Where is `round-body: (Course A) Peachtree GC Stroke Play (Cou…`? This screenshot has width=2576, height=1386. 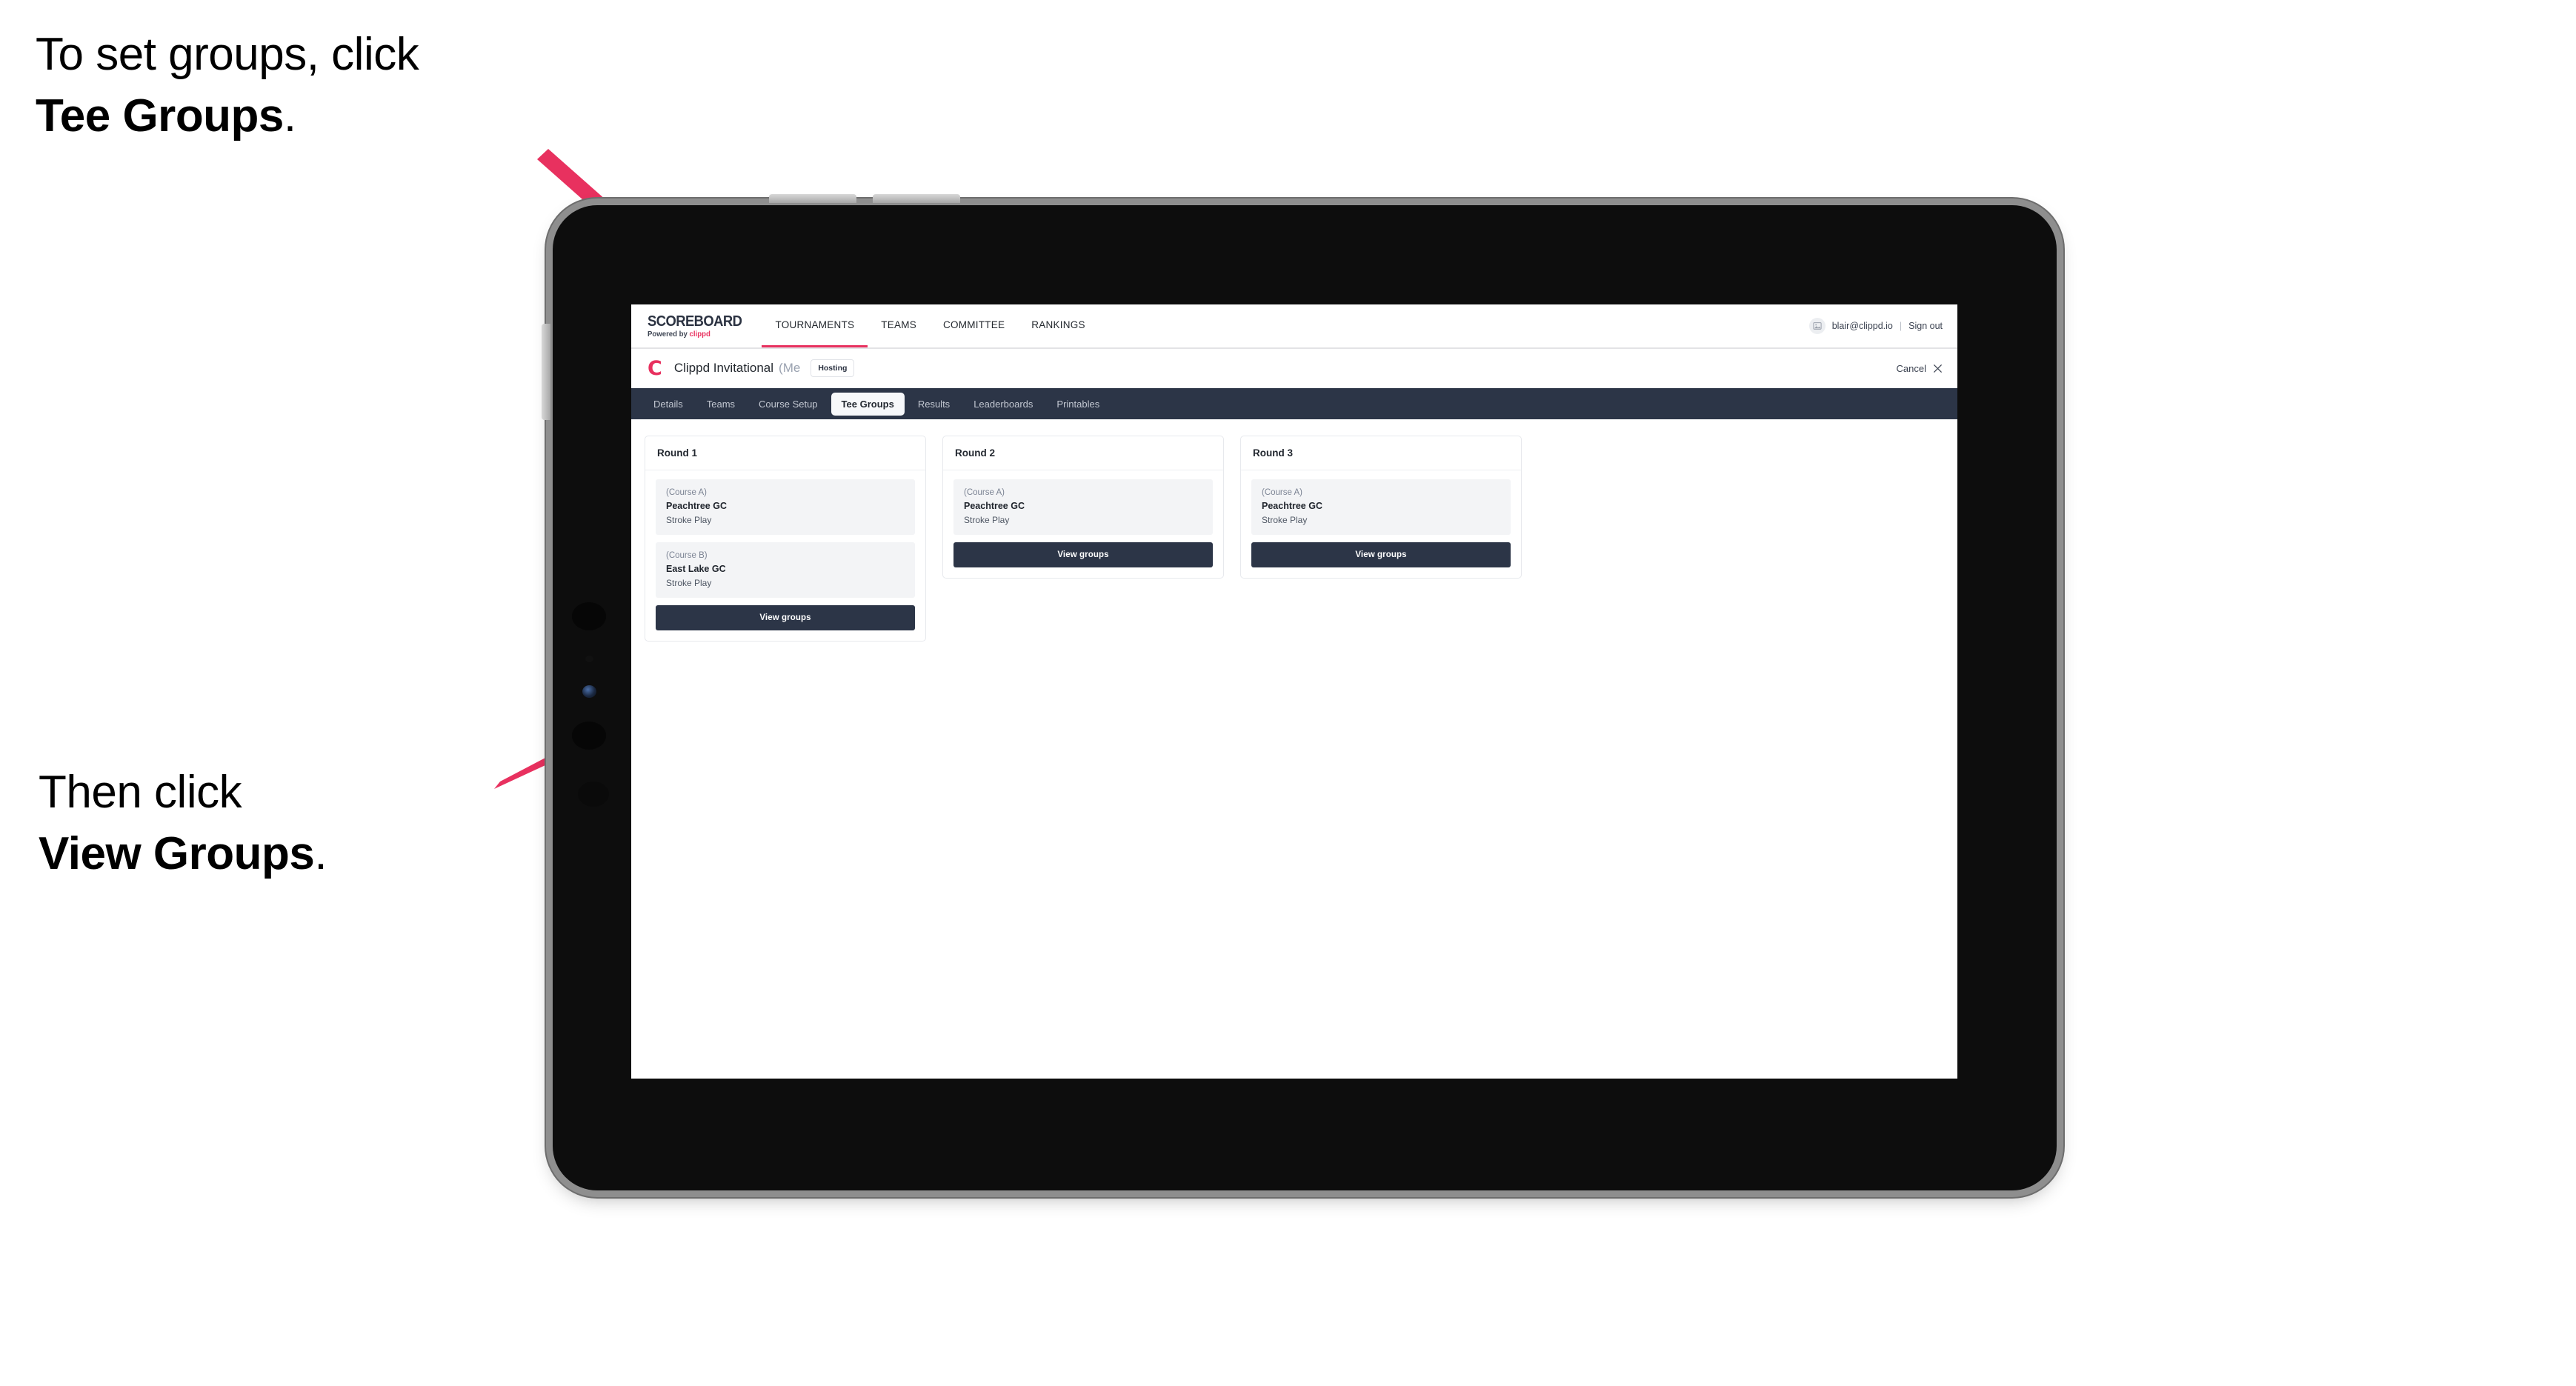 round-body: (Course A) Peachtree GC Stroke Play (Cou… is located at coordinates (785, 556).